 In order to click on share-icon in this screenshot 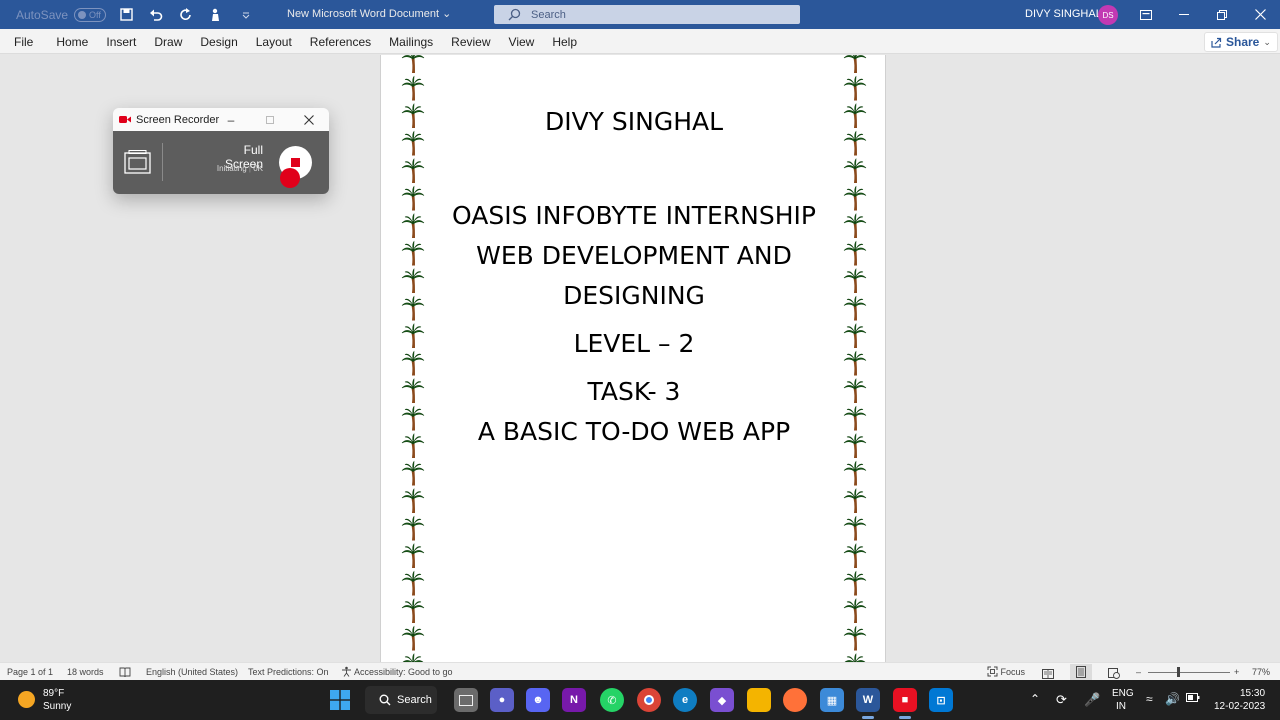, I will do `click(1216, 42)`.